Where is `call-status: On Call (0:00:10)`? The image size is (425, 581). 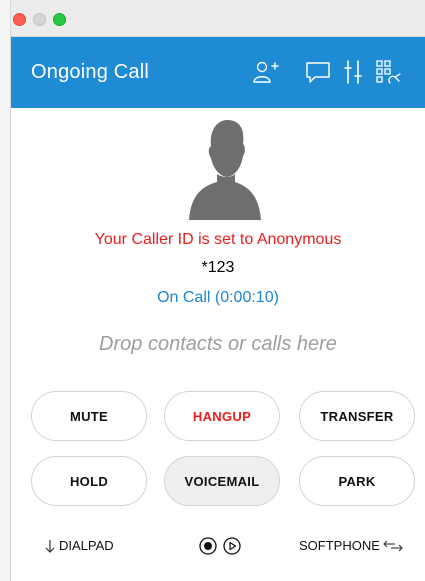 call-status: On Call (0:00:10) is located at coordinates (218, 297).